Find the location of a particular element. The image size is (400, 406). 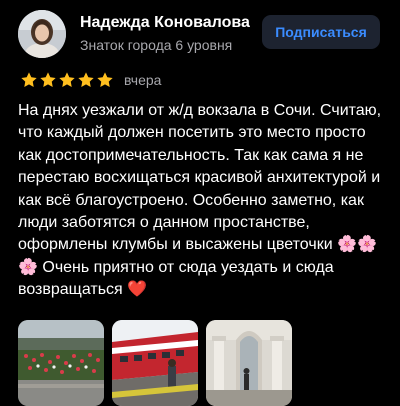

review-date: вчера is located at coordinates (143, 80).